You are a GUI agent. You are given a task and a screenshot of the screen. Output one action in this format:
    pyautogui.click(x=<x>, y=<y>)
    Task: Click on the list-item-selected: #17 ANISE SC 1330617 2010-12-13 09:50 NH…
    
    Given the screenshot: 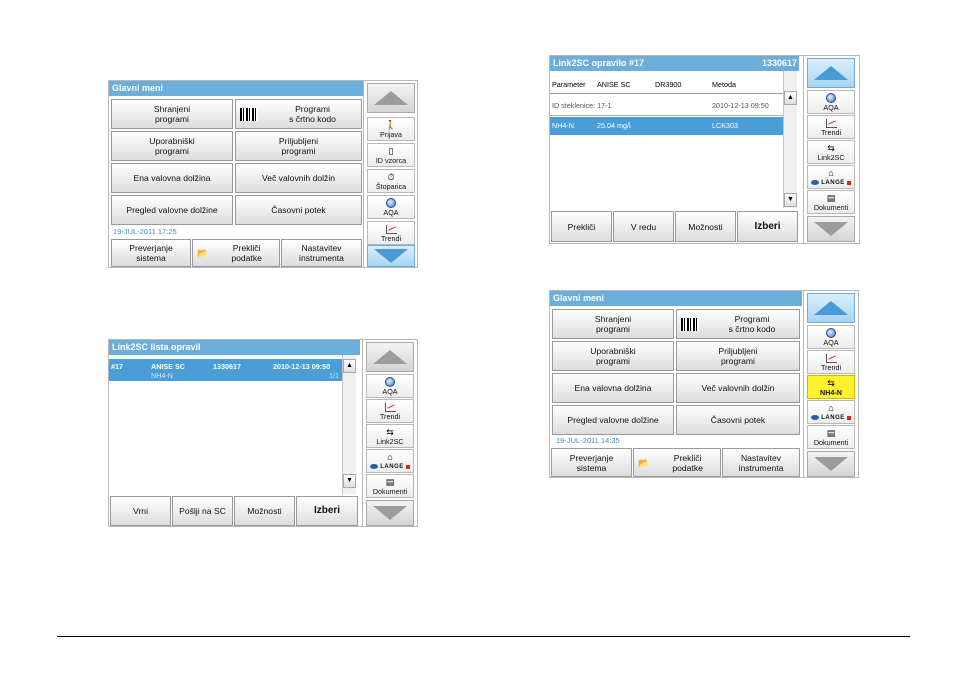 What is the action you would take?
    pyautogui.click(x=226, y=370)
    